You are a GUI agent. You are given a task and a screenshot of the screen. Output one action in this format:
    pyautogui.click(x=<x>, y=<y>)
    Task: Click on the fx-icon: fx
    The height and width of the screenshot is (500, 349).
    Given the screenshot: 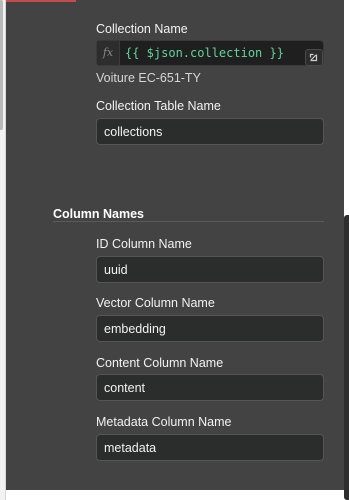 What is the action you would take?
    pyautogui.click(x=108, y=53)
    